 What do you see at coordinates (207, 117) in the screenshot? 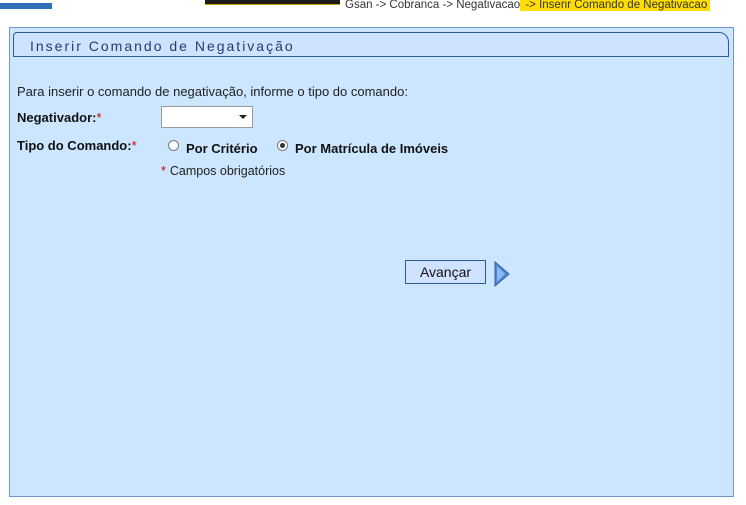
I see `negativador-select` at bounding box center [207, 117].